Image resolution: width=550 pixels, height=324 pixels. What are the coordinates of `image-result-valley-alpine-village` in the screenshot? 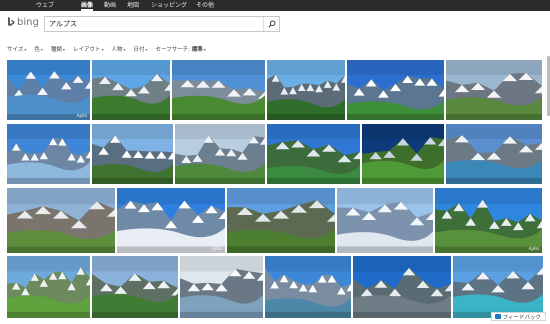 It's located at (220, 154).